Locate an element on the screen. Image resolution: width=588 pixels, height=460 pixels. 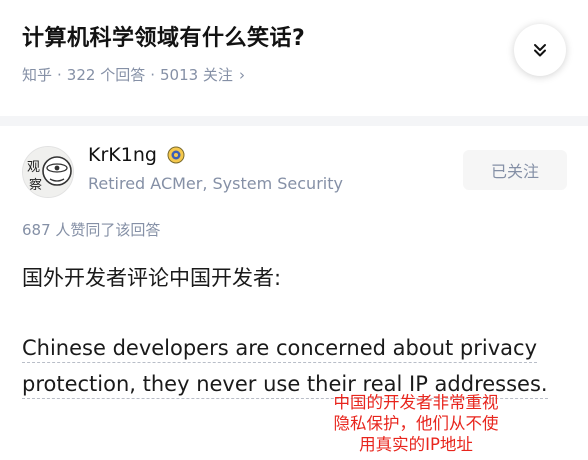
source-label: 知乎 is located at coordinates (37, 75).